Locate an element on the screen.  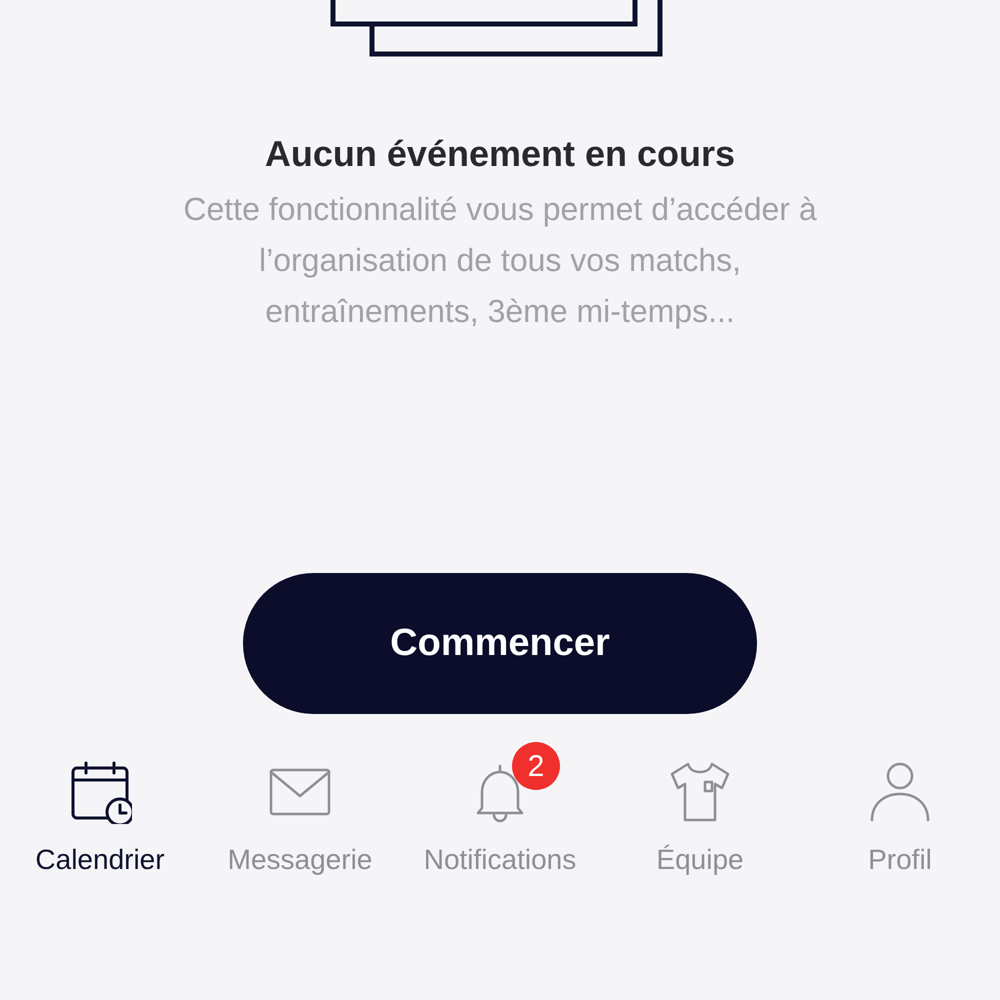
person-icon is located at coordinates (900, 792).